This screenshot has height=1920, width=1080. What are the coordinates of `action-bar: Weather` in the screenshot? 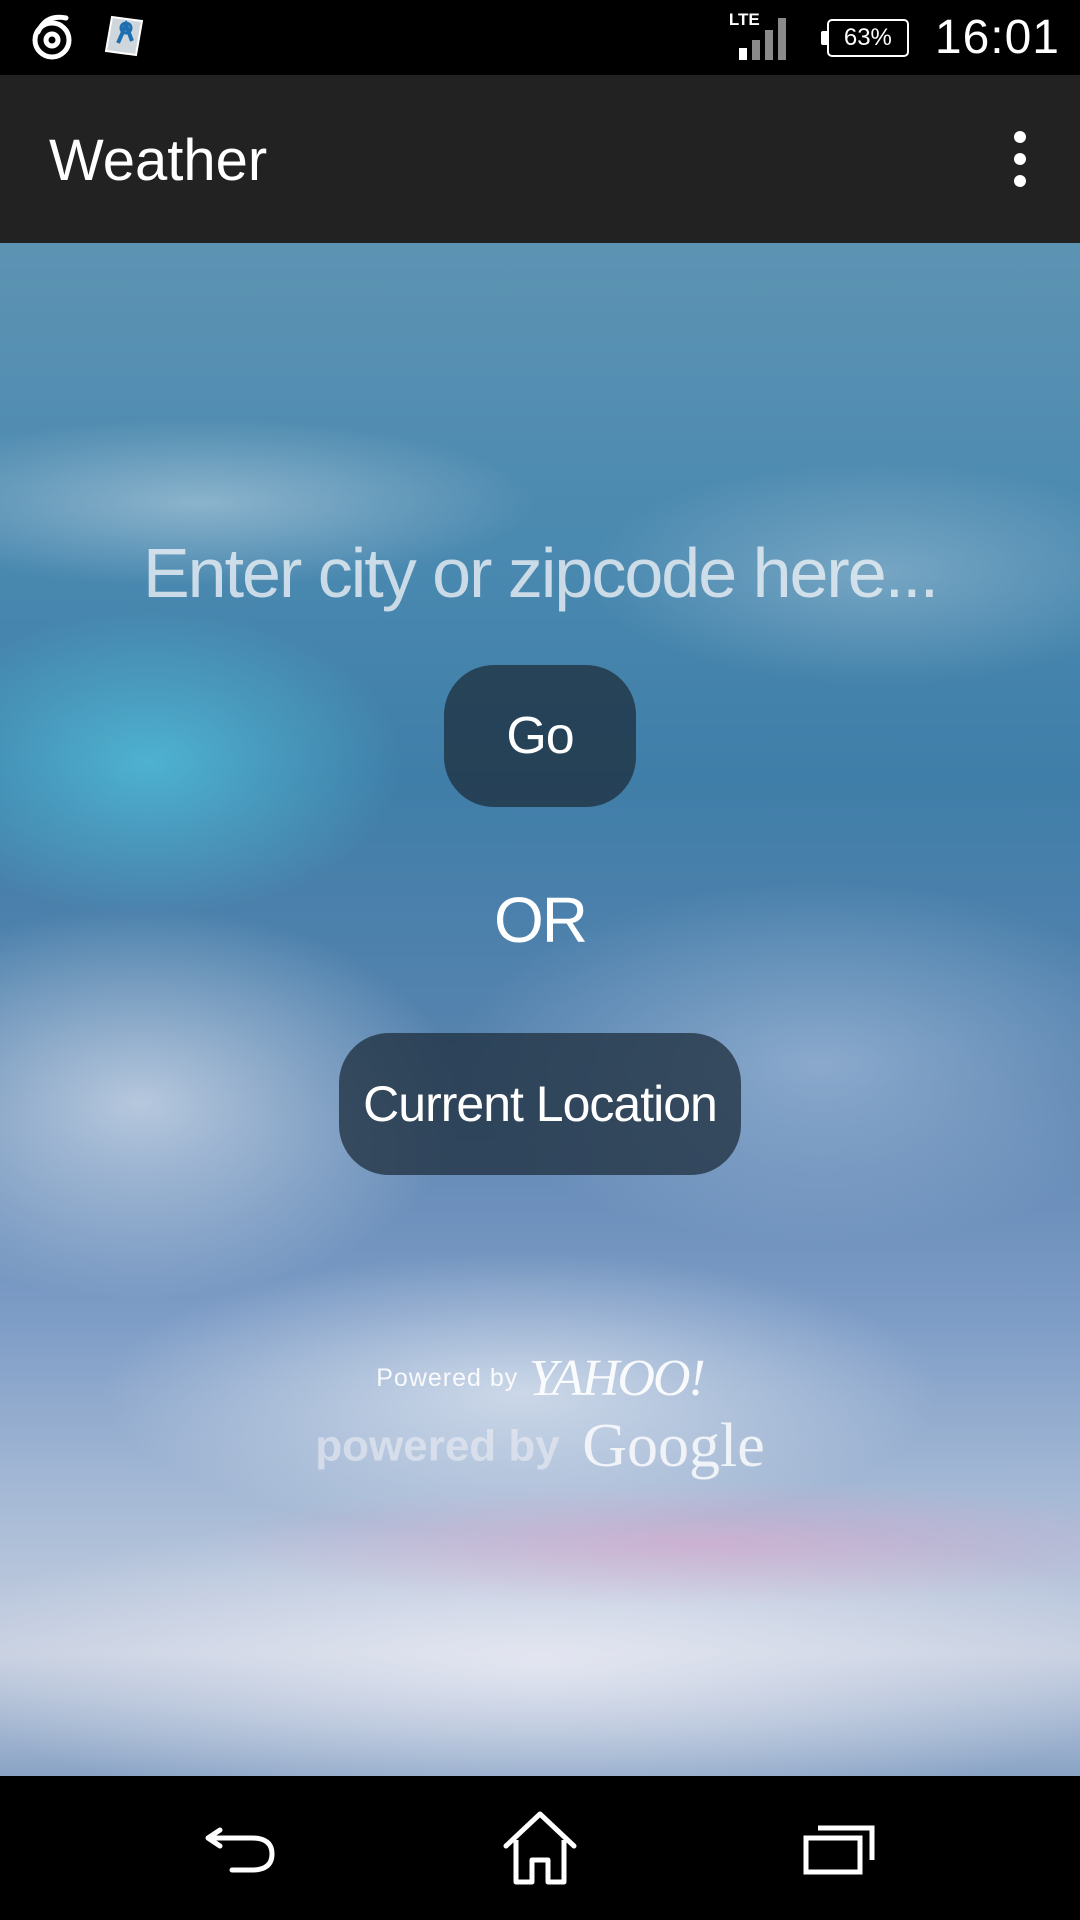 It's located at (540, 159).